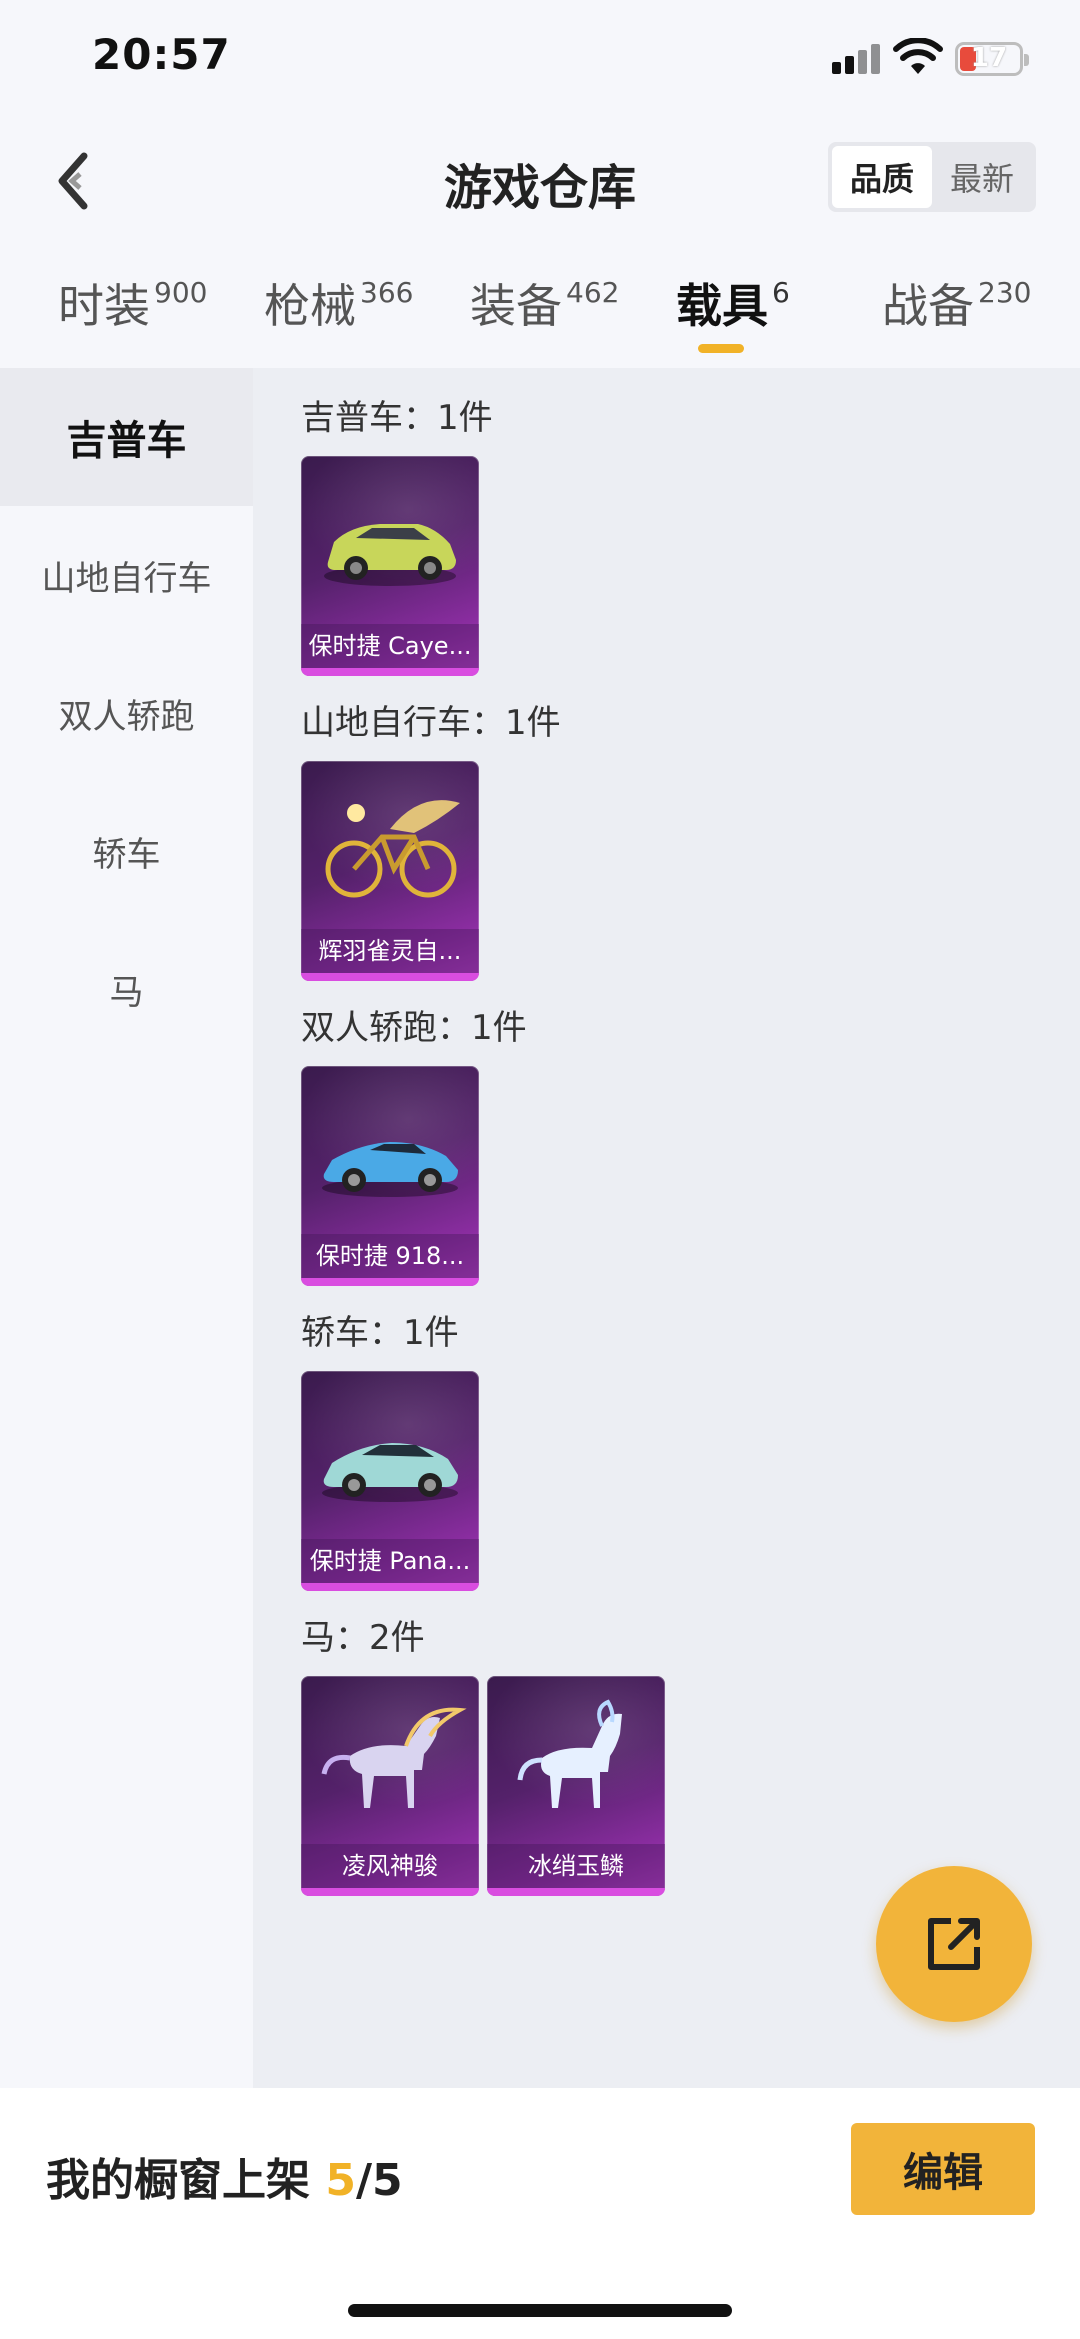  I want to click on tab-label: 装备, so click(516, 306).